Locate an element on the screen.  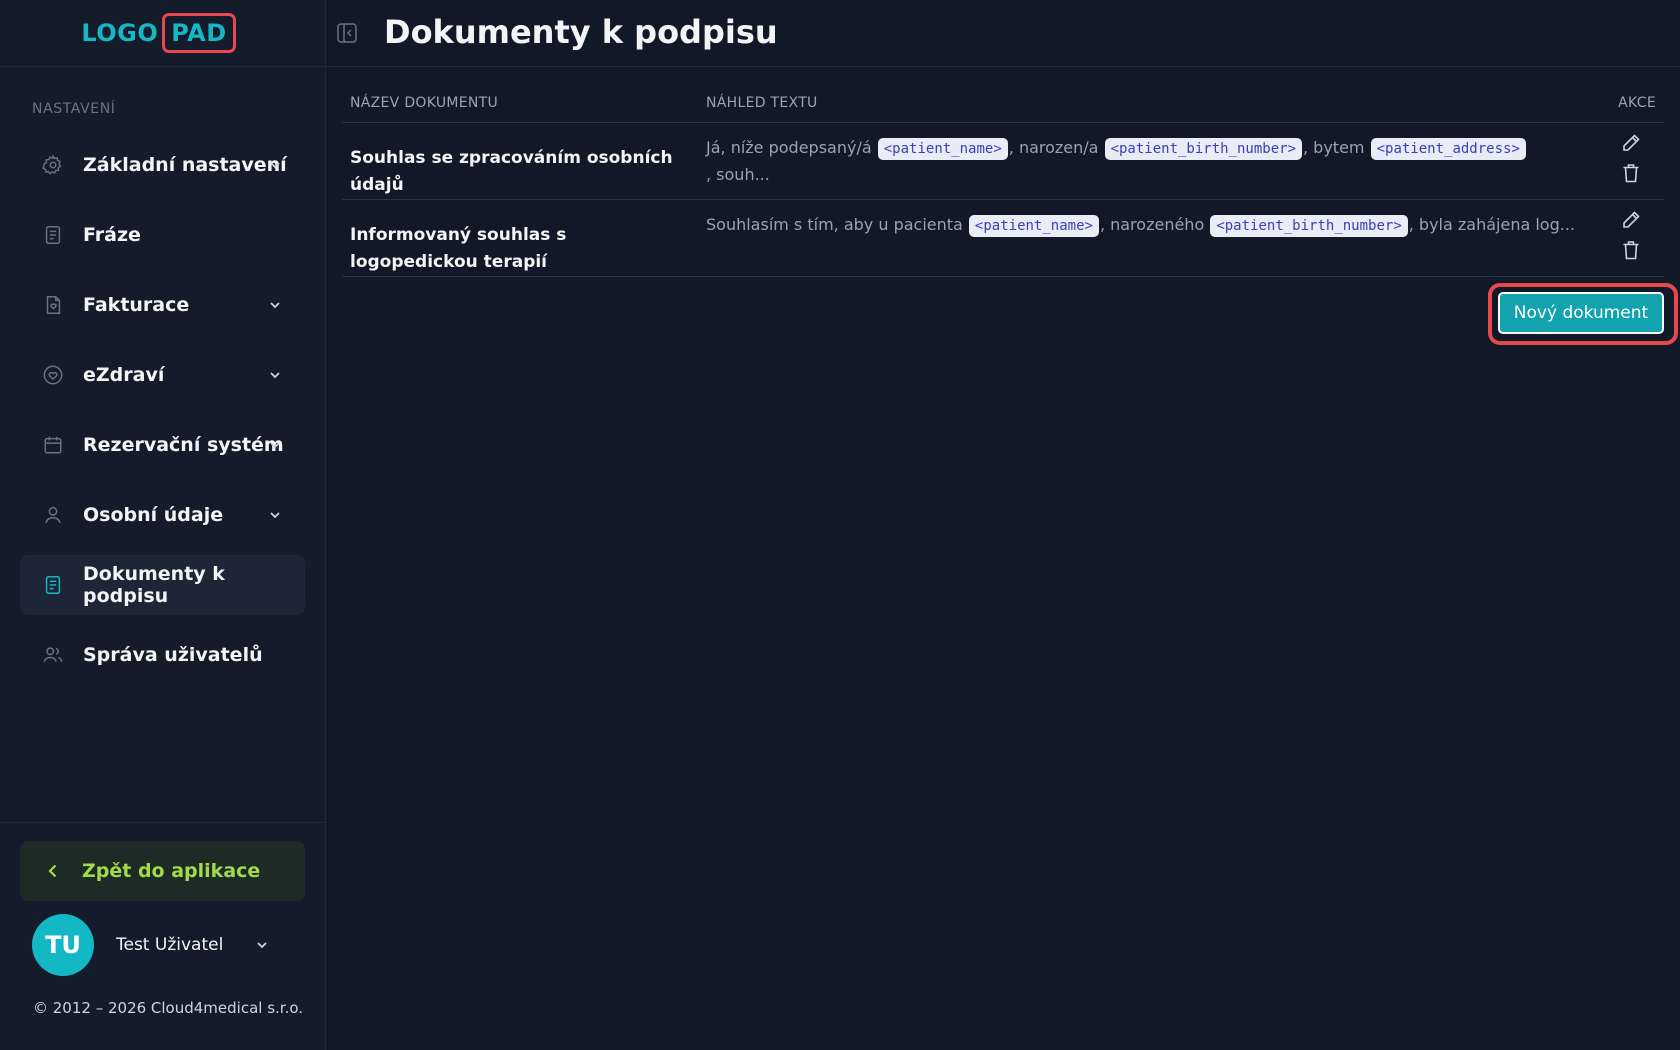
user-name: Test Uživatel is located at coordinates (170, 945).